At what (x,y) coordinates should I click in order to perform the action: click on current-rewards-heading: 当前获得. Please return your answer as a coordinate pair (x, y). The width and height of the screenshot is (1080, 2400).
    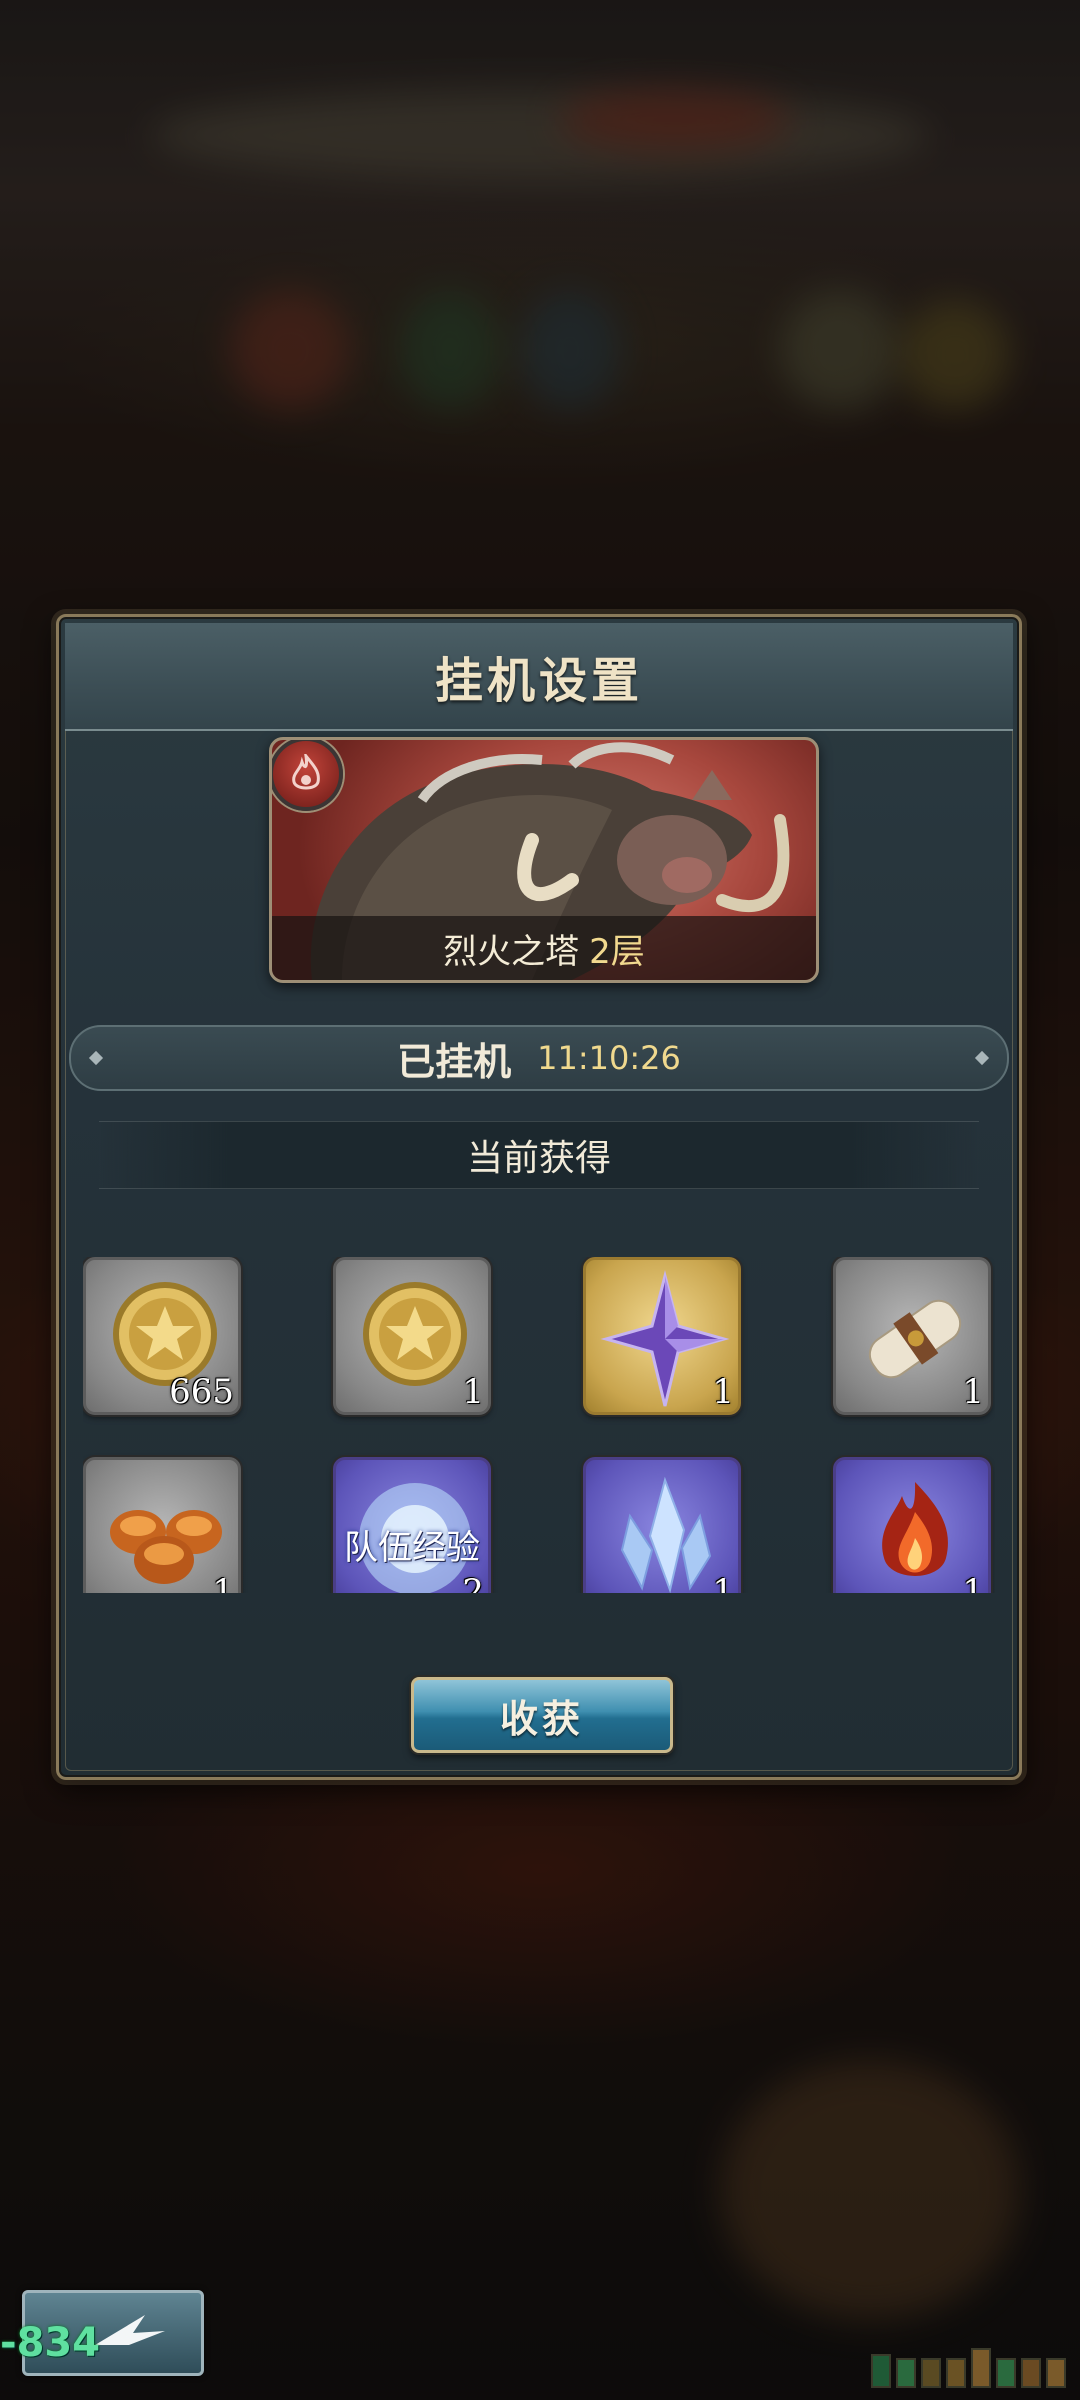
    Looking at the image, I should click on (539, 1155).